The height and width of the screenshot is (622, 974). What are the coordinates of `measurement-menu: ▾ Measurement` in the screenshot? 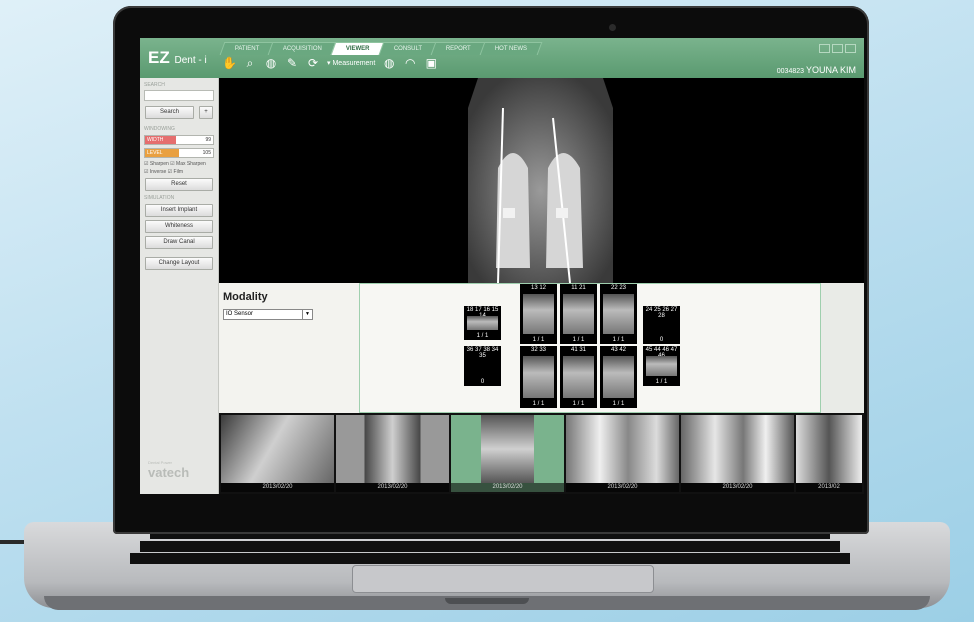 It's located at (351, 63).